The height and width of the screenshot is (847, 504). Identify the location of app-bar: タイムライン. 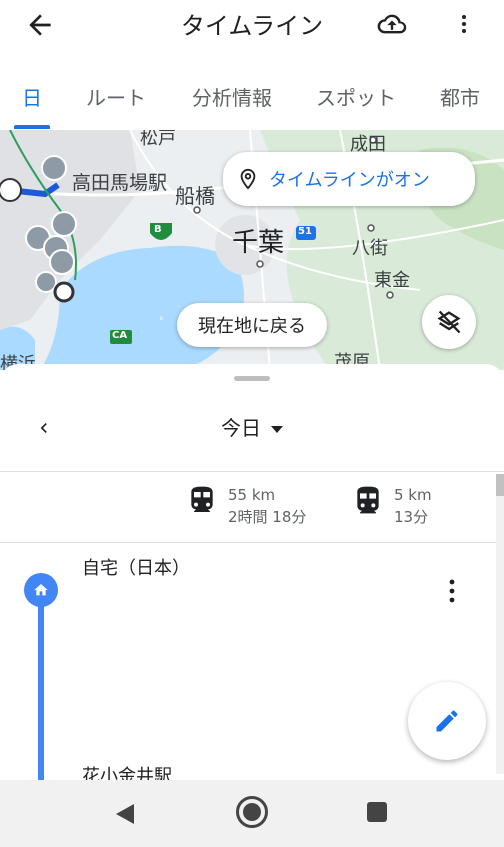
(252, 23).